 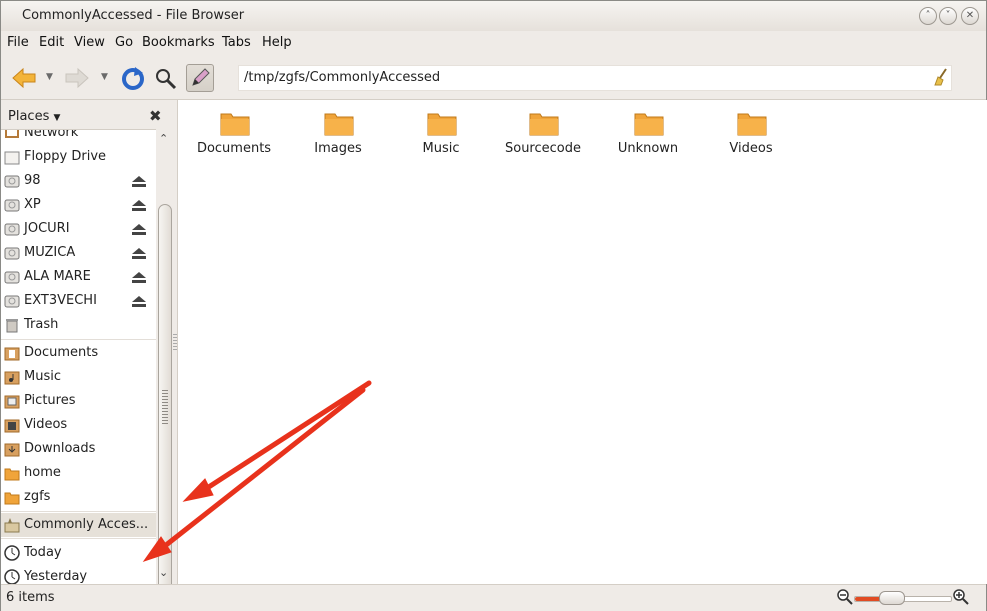 What do you see at coordinates (928, 16) in the screenshot?
I see `minimize-button: ˄` at bounding box center [928, 16].